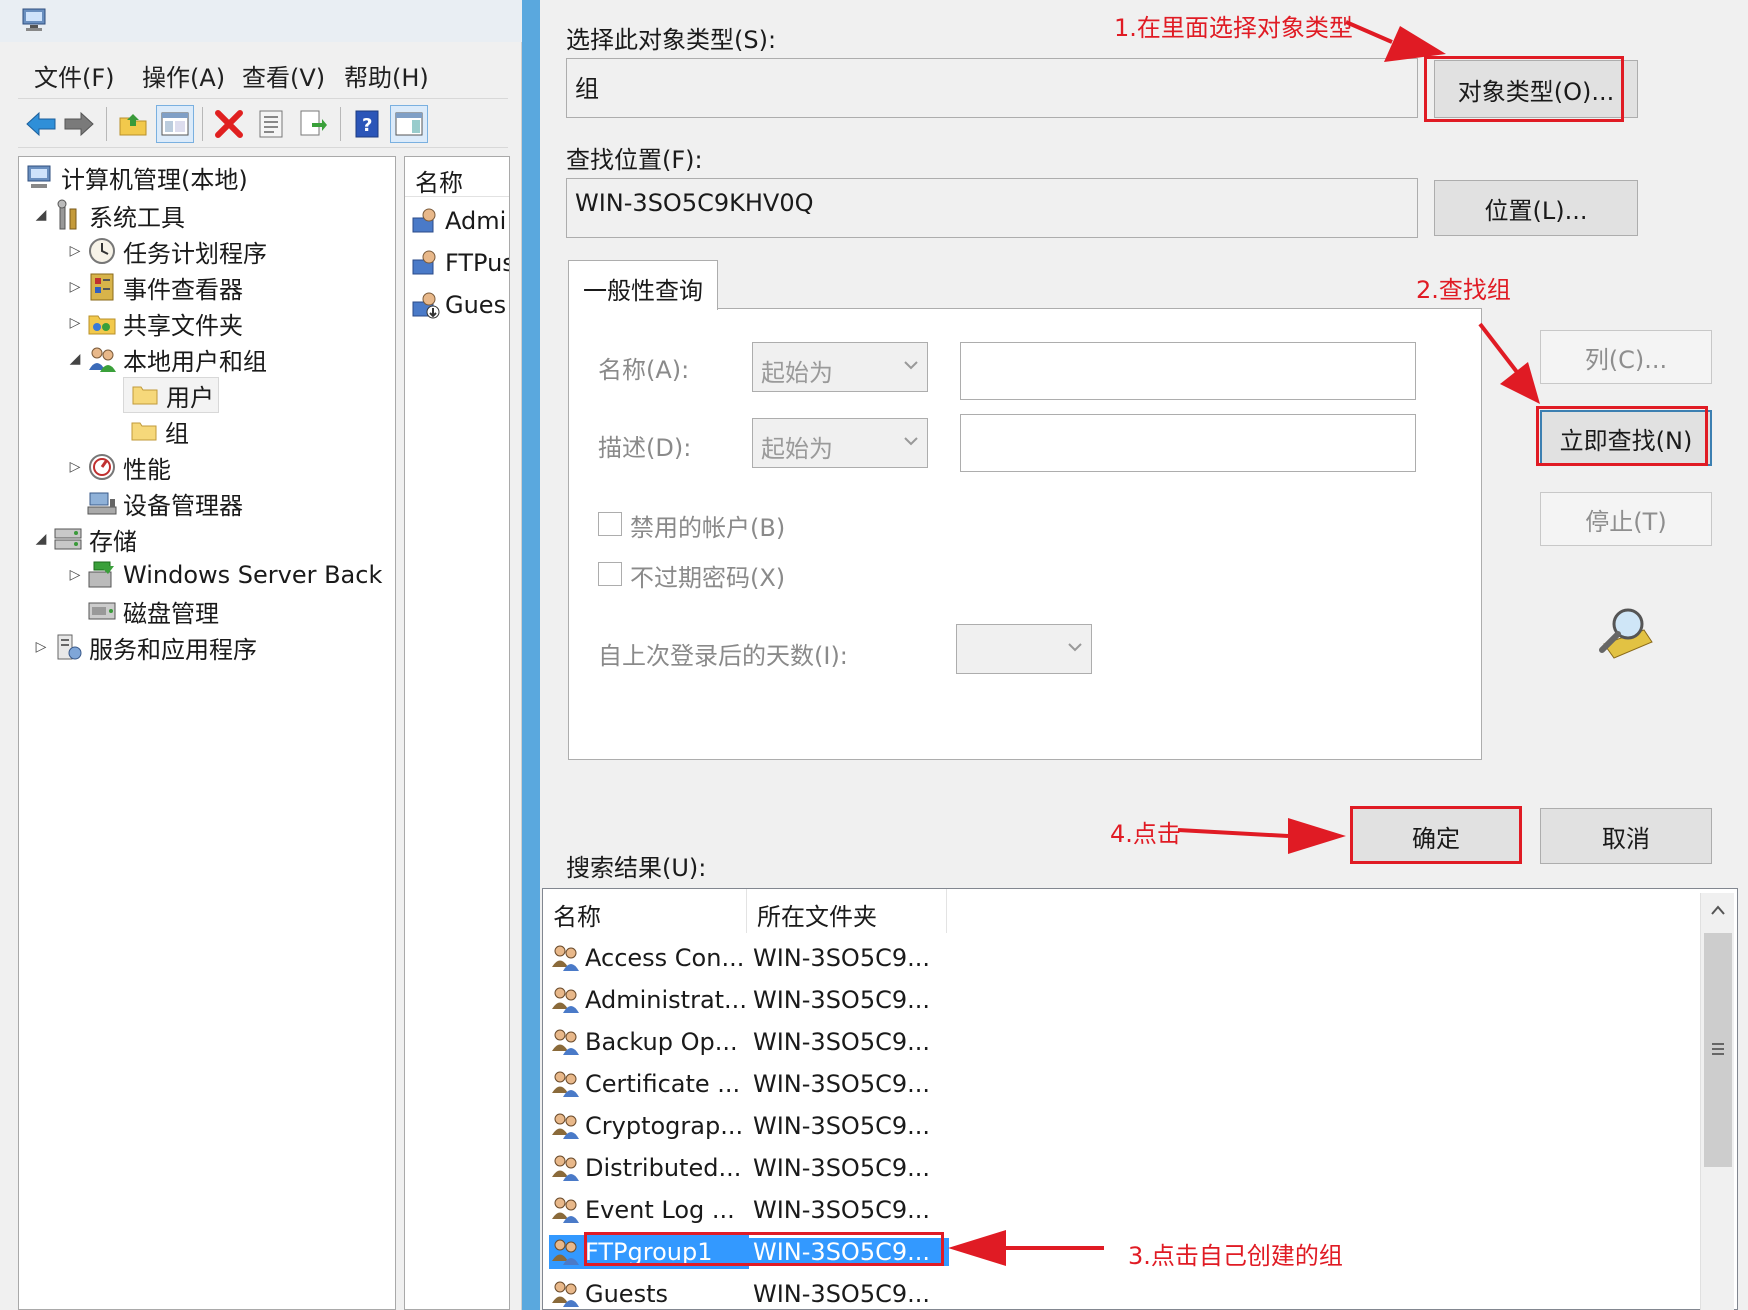 The image size is (1748, 1310). What do you see at coordinates (133, 124) in the screenshot?
I see `up-folder-icon` at bounding box center [133, 124].